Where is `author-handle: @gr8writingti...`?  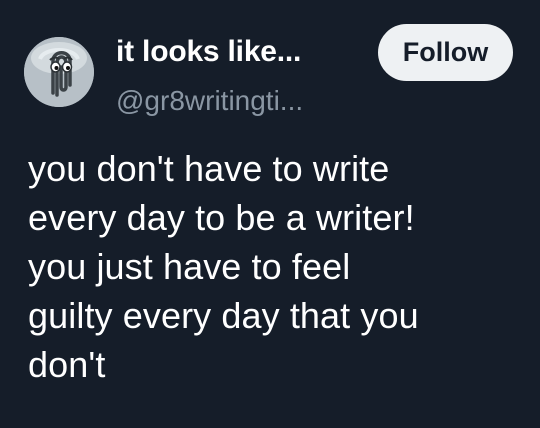 author-handle: @gr8writingti... is located at coordinates (209, 101).